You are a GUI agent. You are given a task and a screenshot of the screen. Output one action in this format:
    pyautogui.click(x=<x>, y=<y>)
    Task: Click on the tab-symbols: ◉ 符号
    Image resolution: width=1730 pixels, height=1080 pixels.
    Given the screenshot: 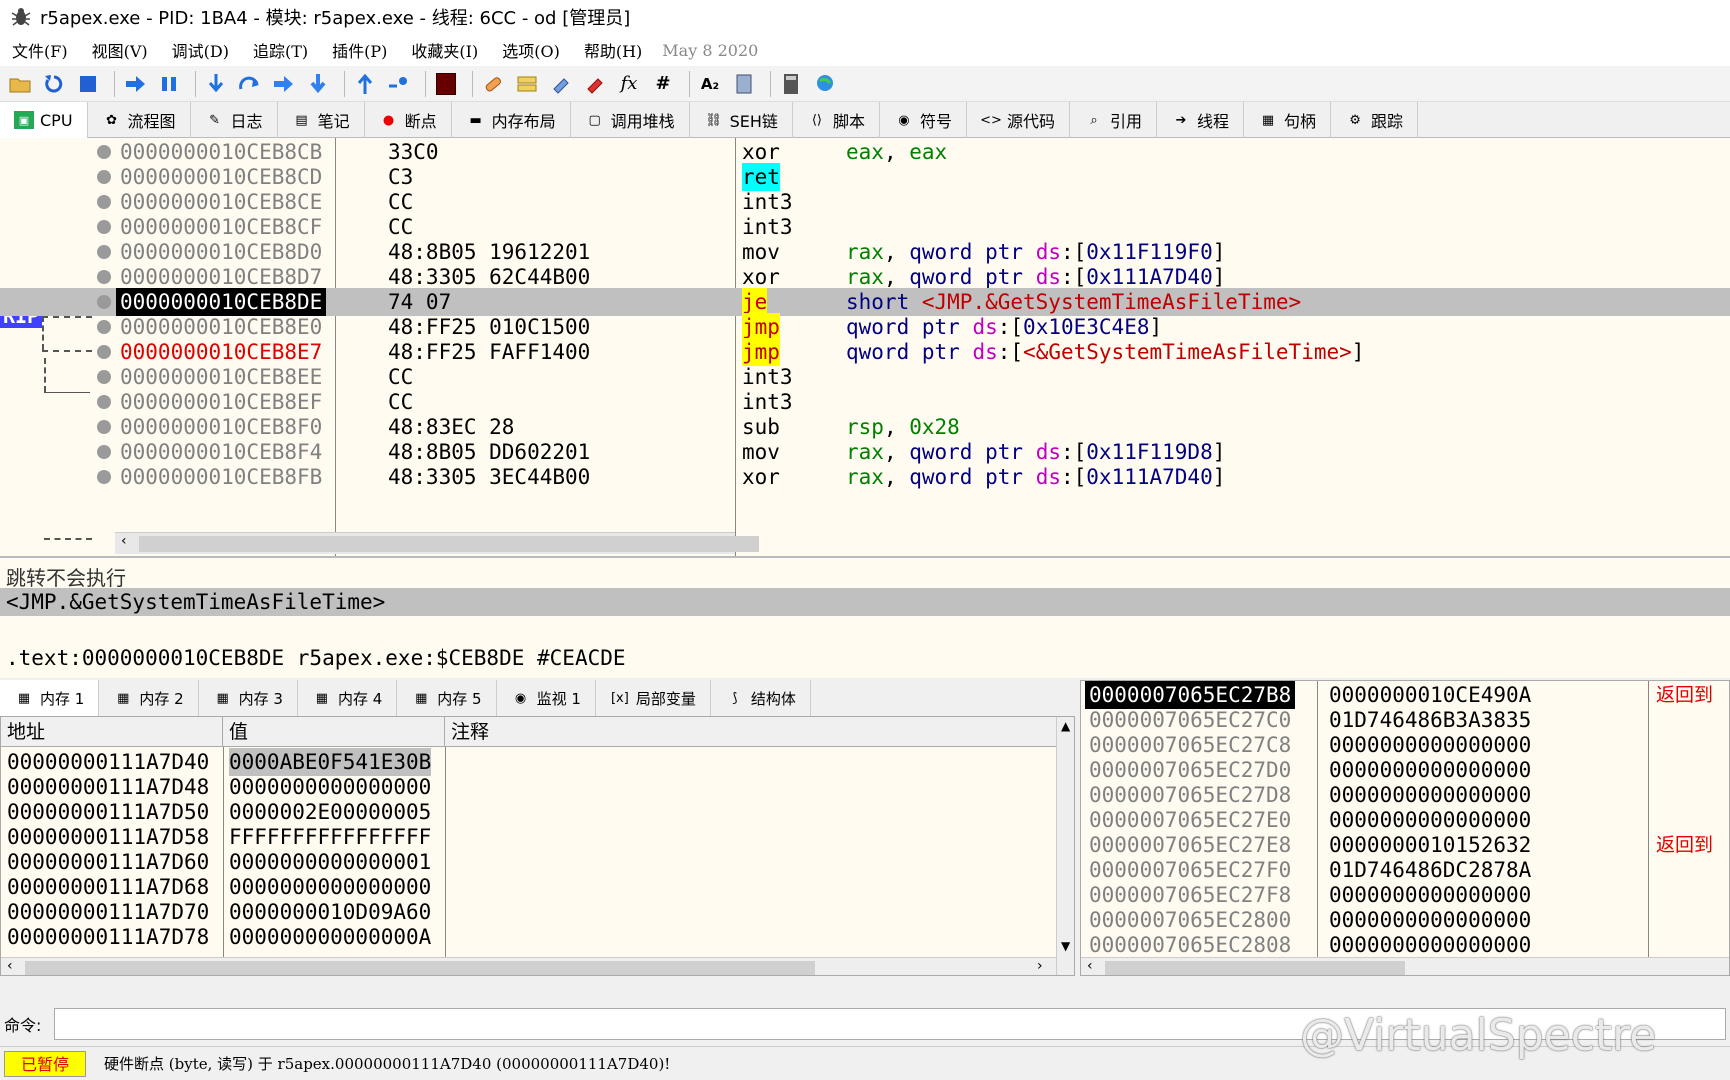 What is the action you would take?
    pyautogui.click(x=923, y=120)
    